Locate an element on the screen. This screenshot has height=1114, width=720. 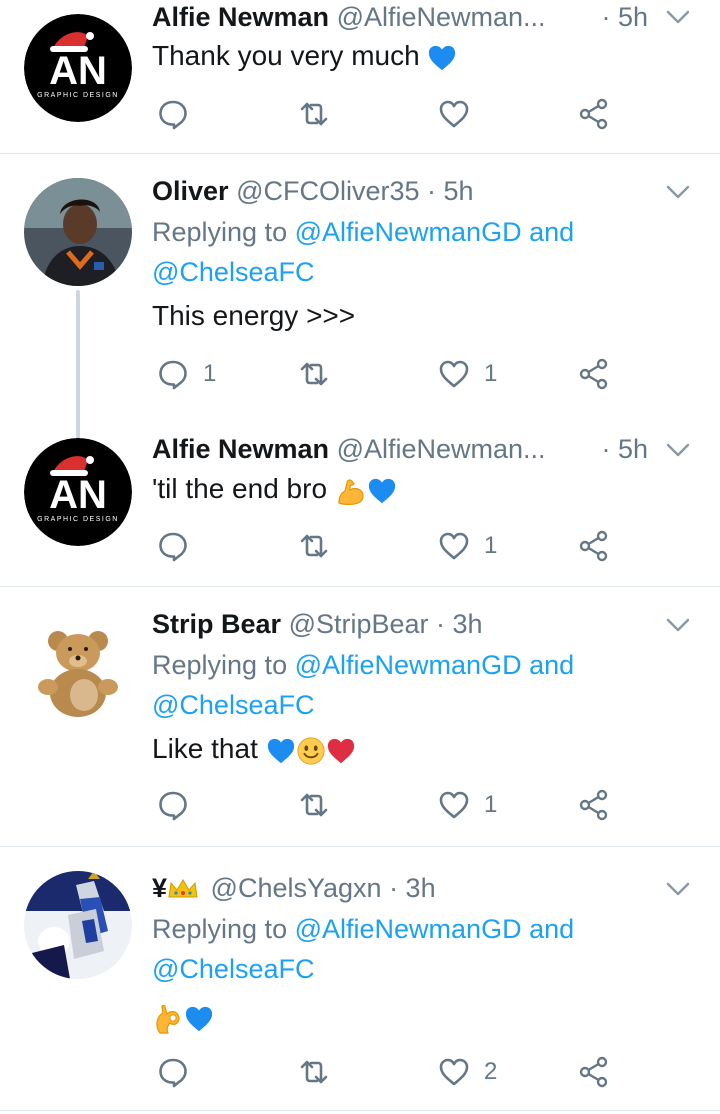
like-button is located at coordinates (461, 114).